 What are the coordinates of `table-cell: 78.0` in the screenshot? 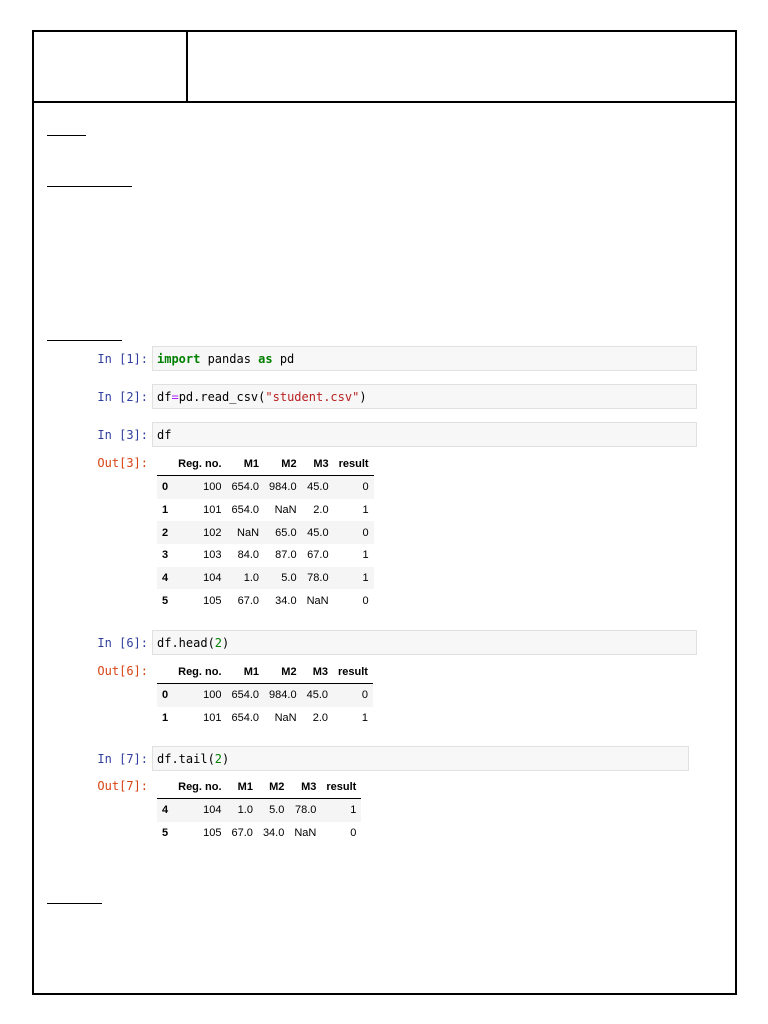 It's located at (305, 810).